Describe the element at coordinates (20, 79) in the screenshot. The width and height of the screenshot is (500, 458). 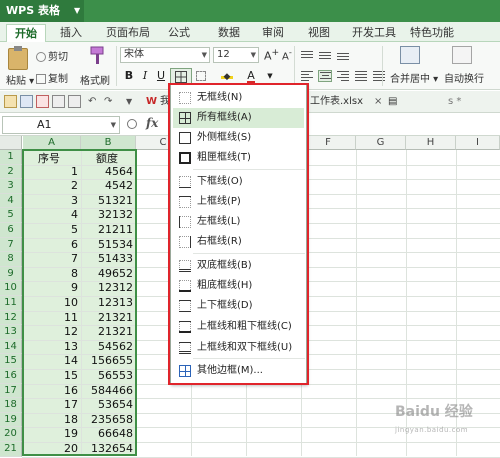
I see `paste-button: 粘贴 ▾` at that location.